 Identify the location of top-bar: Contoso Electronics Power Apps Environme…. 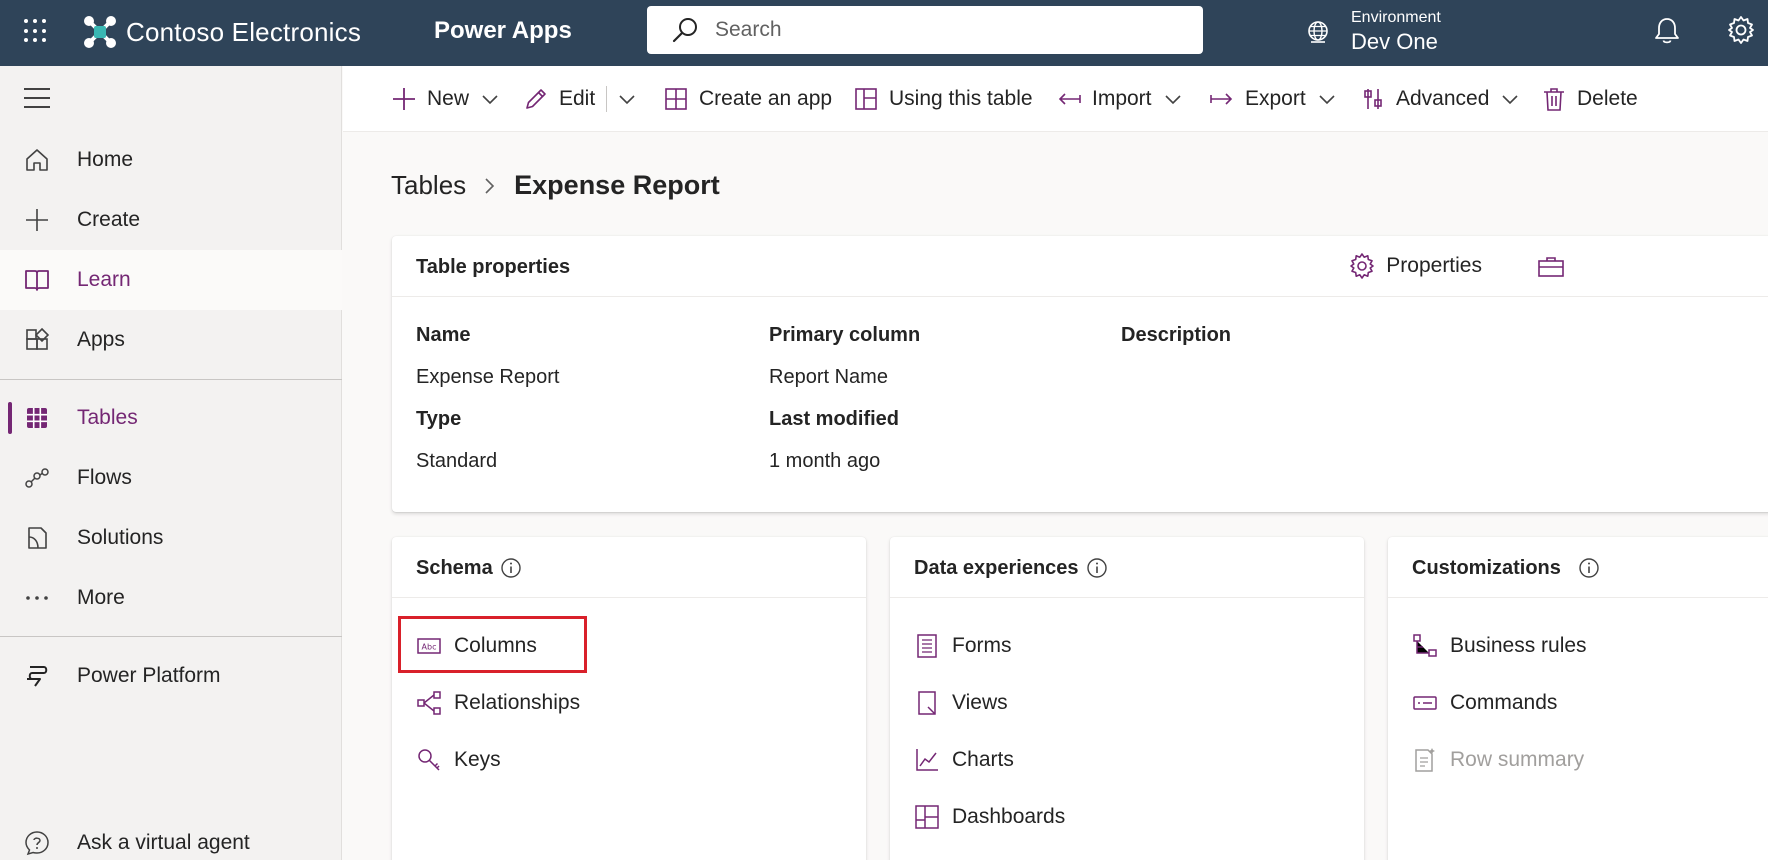
(884, 33).